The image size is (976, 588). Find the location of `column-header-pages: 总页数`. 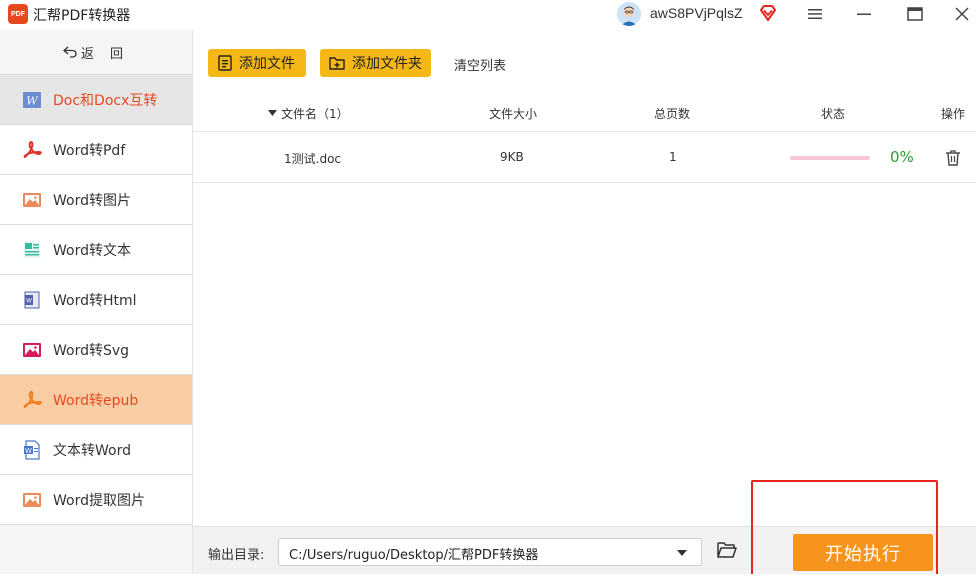

column-header-pages: 总页数 is located at coordinates (672, 114).